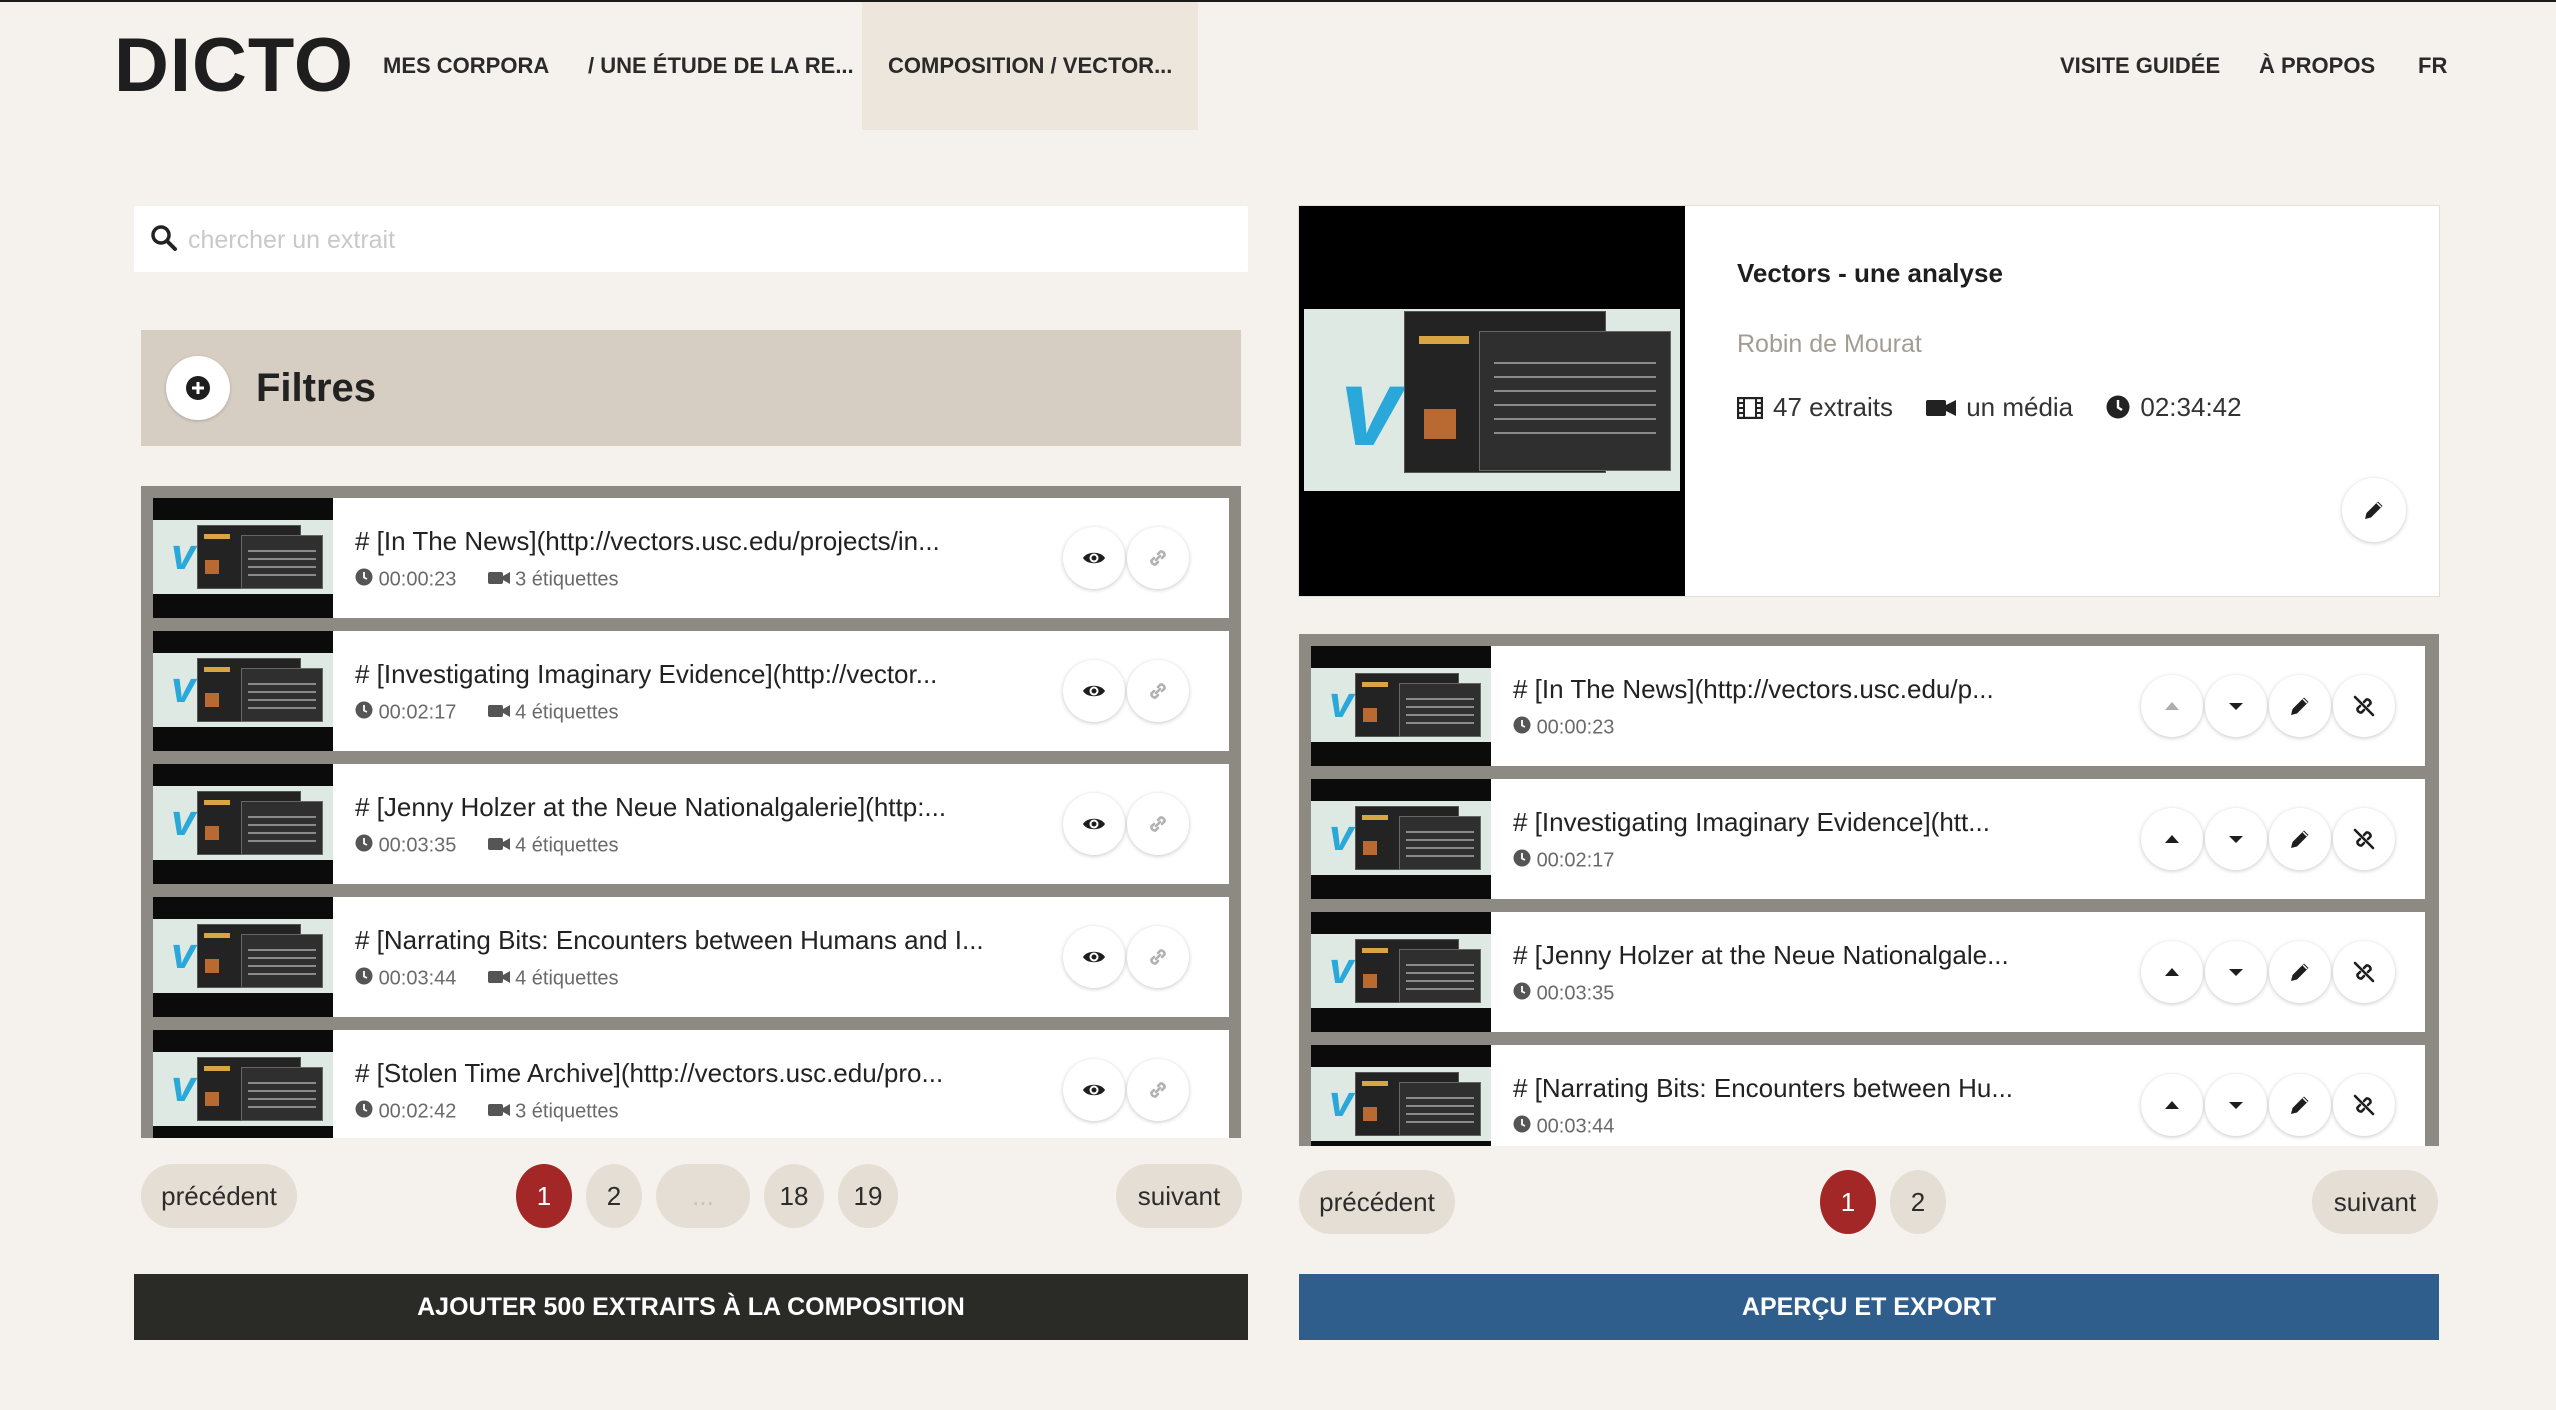  I want to click on composition-item-meta: 00:03:44, so click(1563, 1127).